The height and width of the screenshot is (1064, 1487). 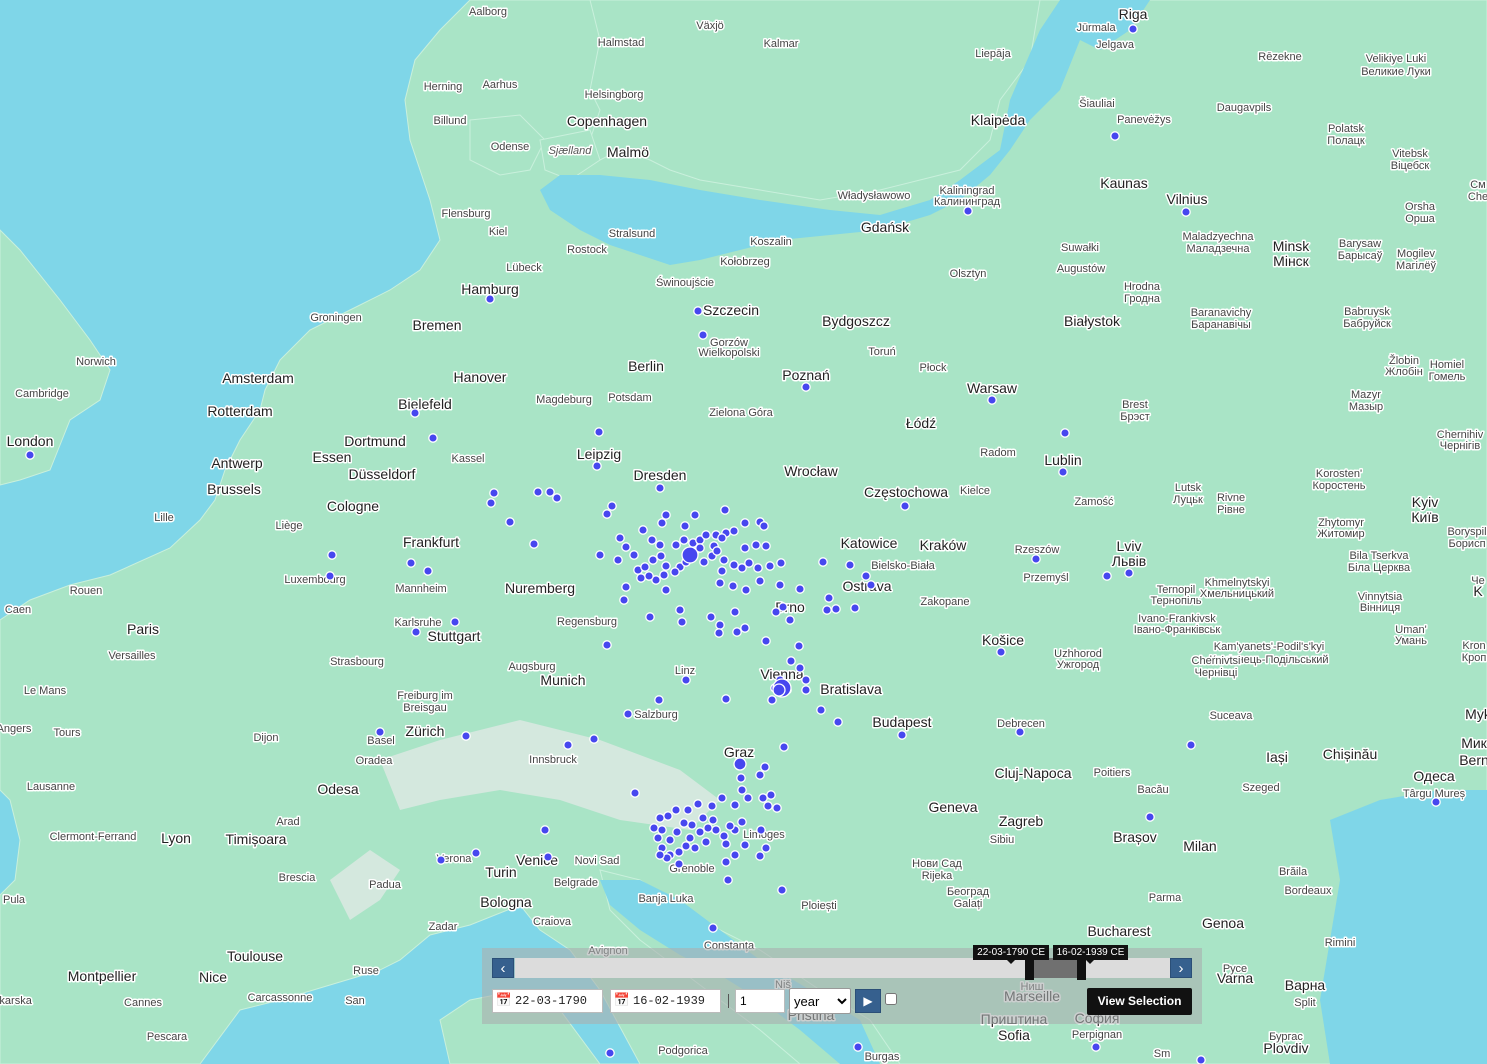 What do you see at coordinates (547, 1001) in the screenshot?
I see `start-date-field: 📅 22-03-1790` at bounding box center [547, 1001].